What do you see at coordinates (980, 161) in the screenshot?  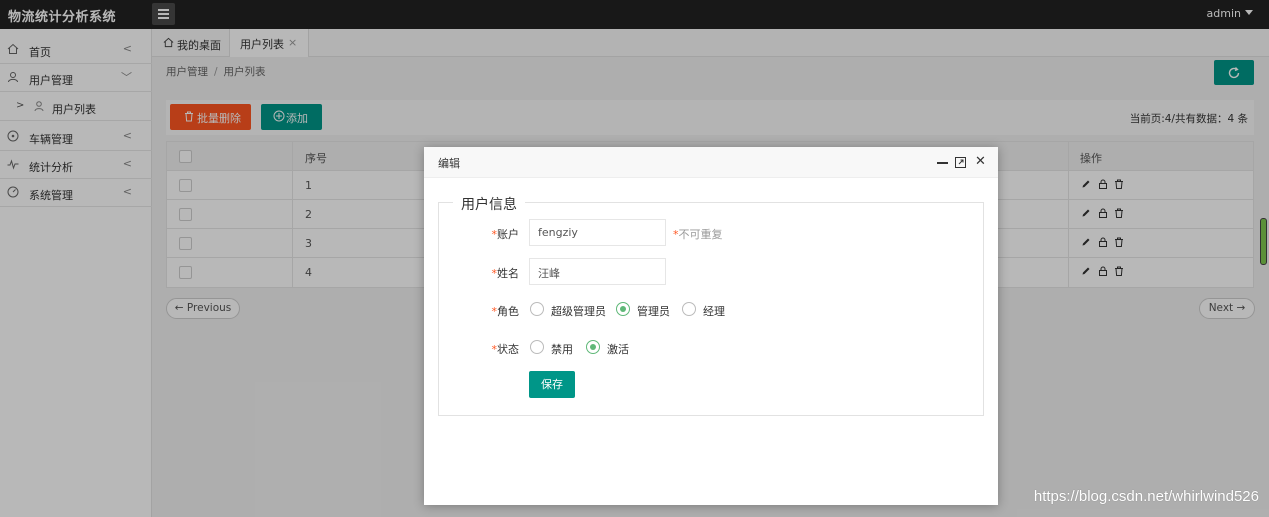 I see `close-icon: ✕` at bounding box center [980, 161].